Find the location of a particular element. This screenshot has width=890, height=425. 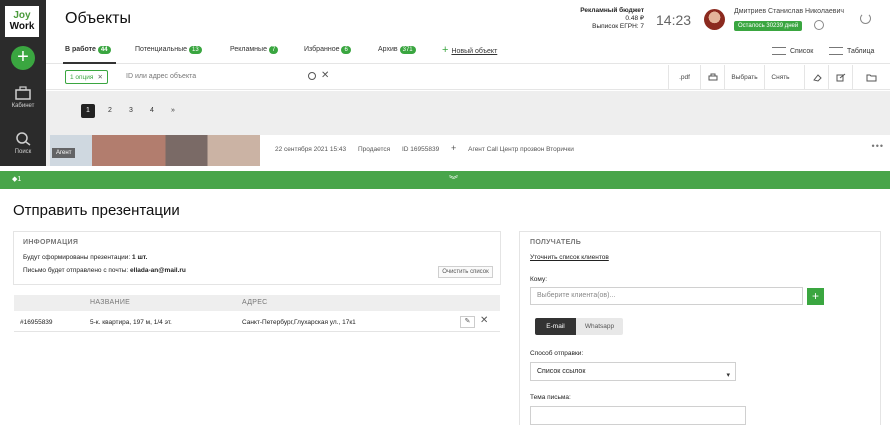

page-4: 4 is located at coordinates (152, 111).